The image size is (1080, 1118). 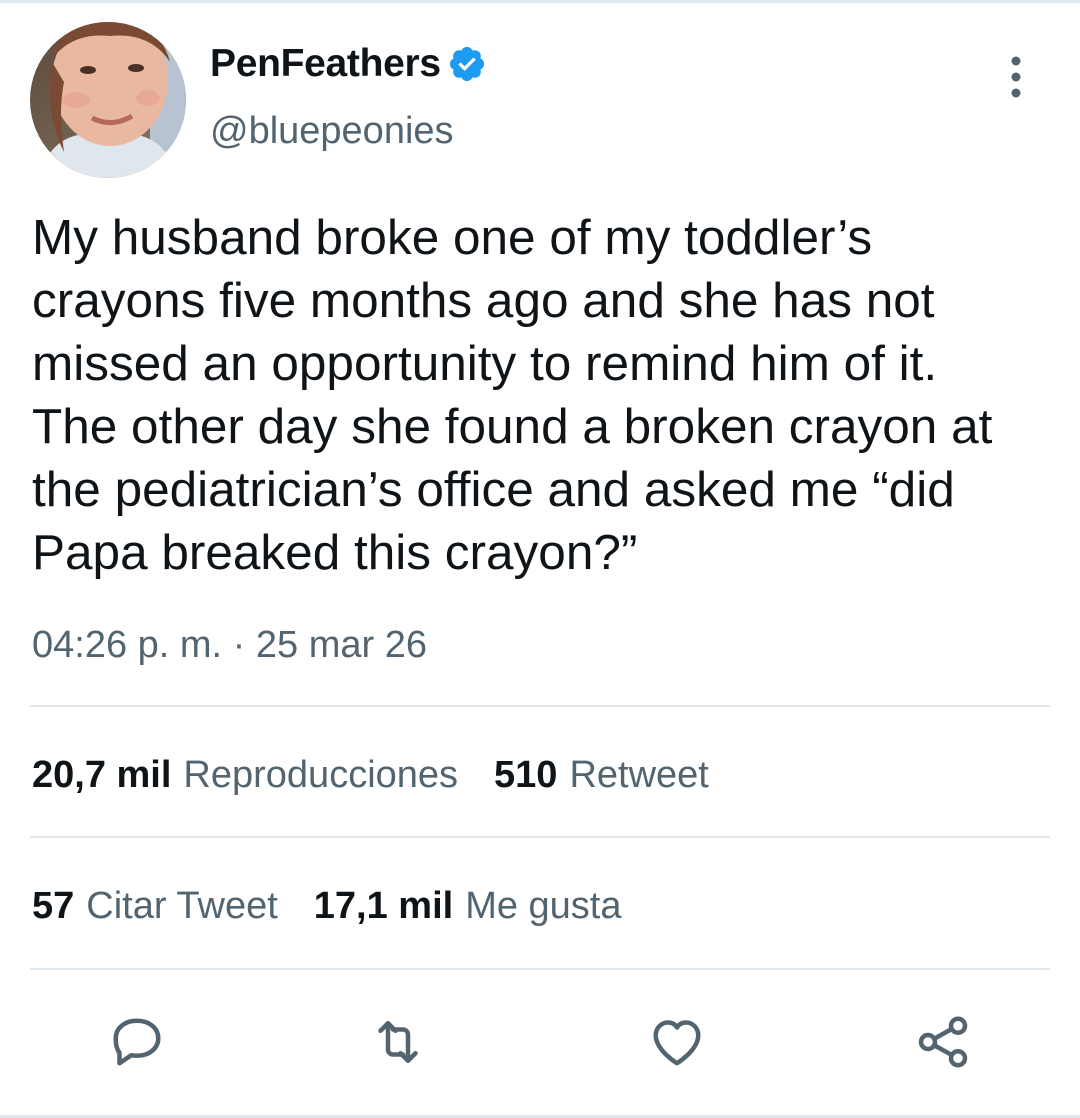 I want to click on author-name-row: PenFeathers, so click(x=348, y=64).